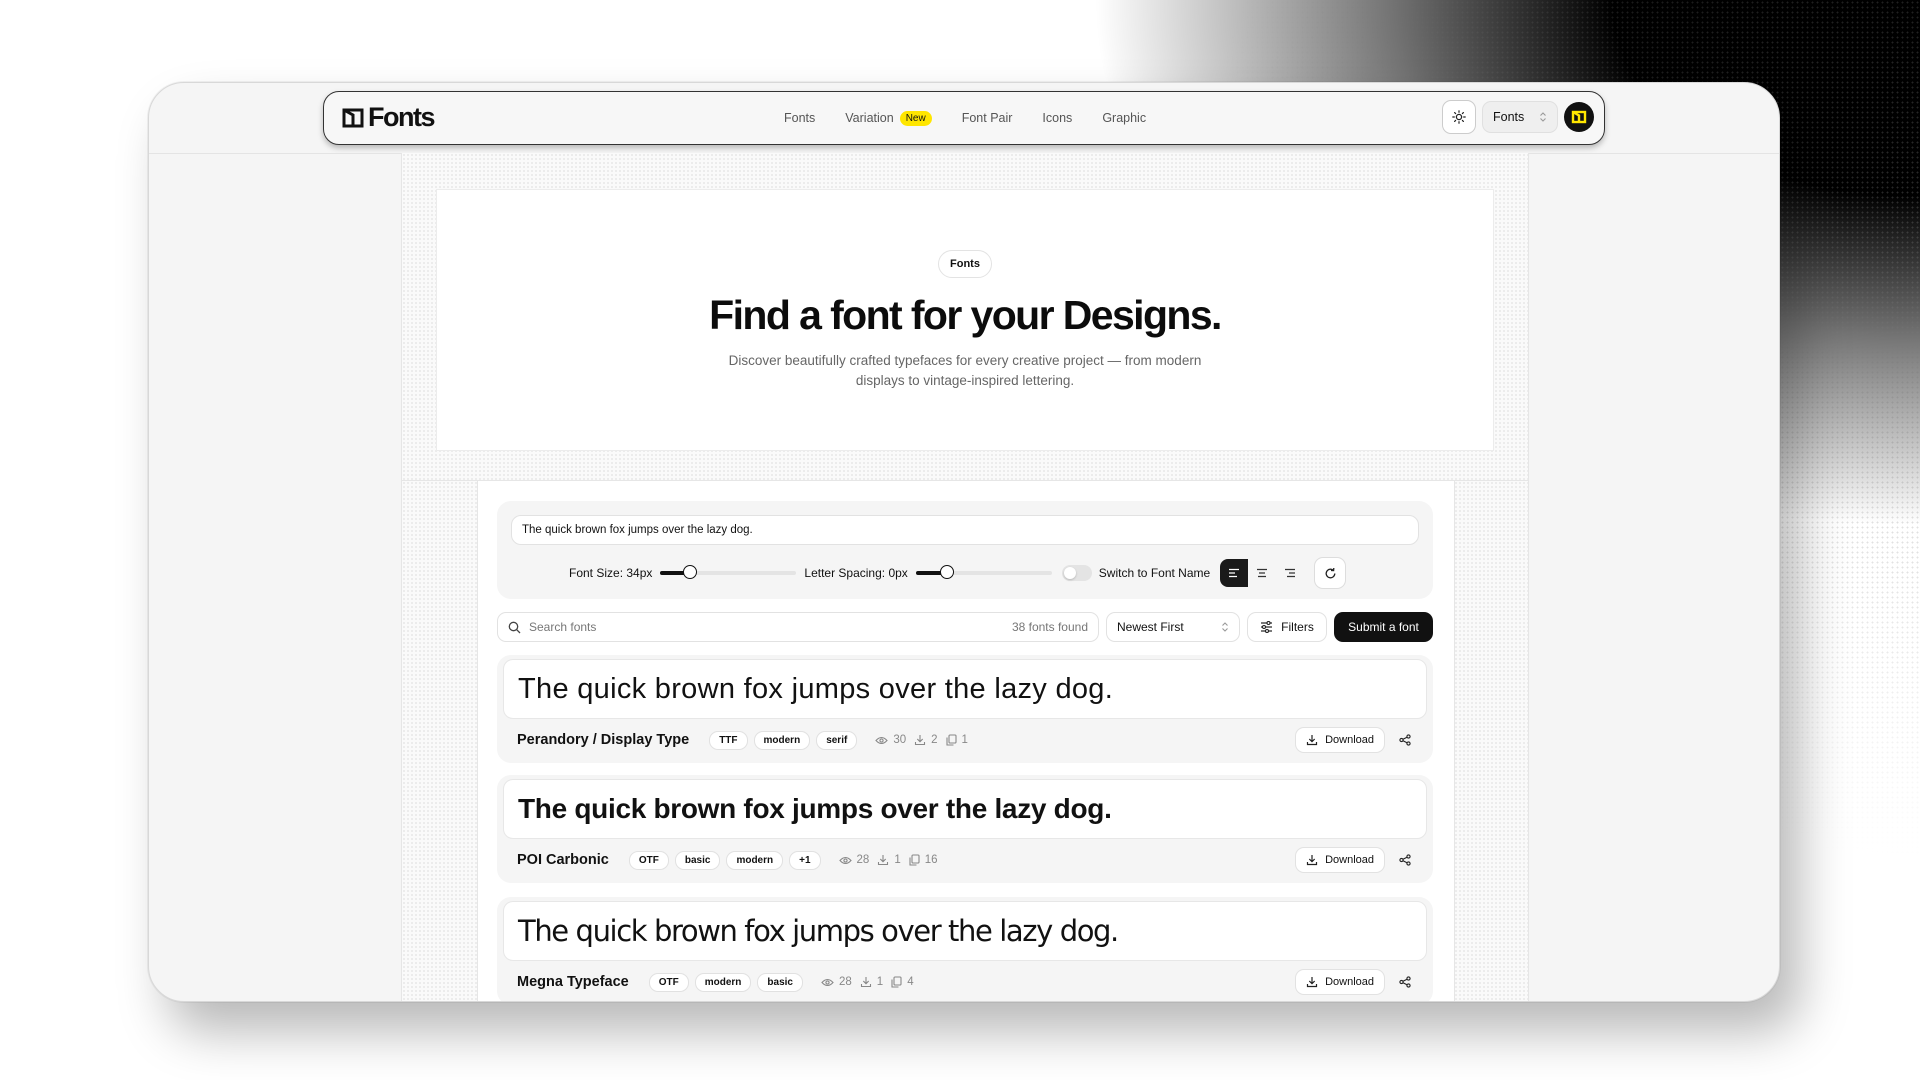 This screenshot has width=1920, height=1080. Describe the element at coordinates (573, 982) in the screenshot. I see `font-name: Megna Typeface` at that location.